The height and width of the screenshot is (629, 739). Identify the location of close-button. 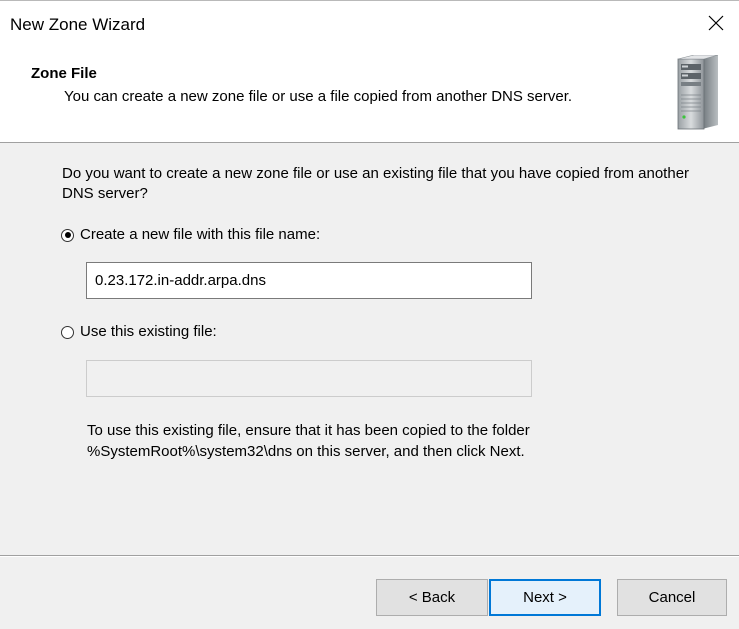
(716, 23).